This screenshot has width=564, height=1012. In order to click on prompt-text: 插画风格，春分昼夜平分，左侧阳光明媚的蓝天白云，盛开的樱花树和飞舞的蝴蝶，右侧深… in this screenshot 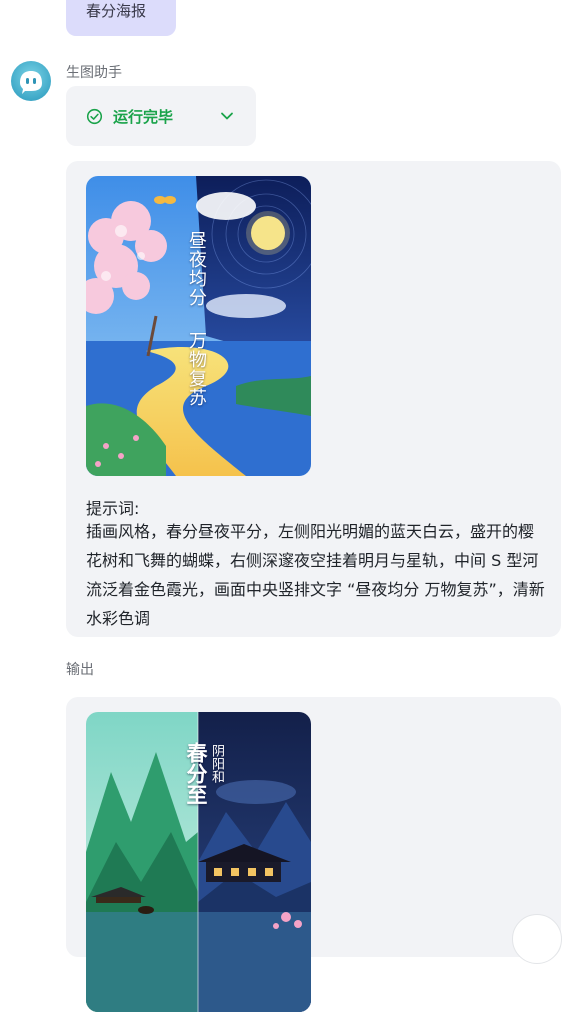, I will do `click(315, 575)`.